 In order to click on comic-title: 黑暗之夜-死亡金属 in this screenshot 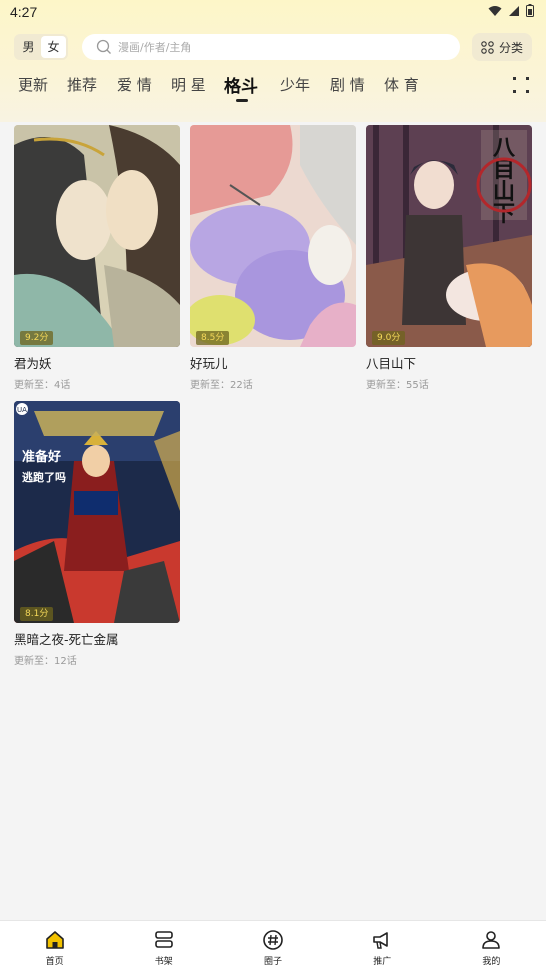, I will do `click(97, 638)`.